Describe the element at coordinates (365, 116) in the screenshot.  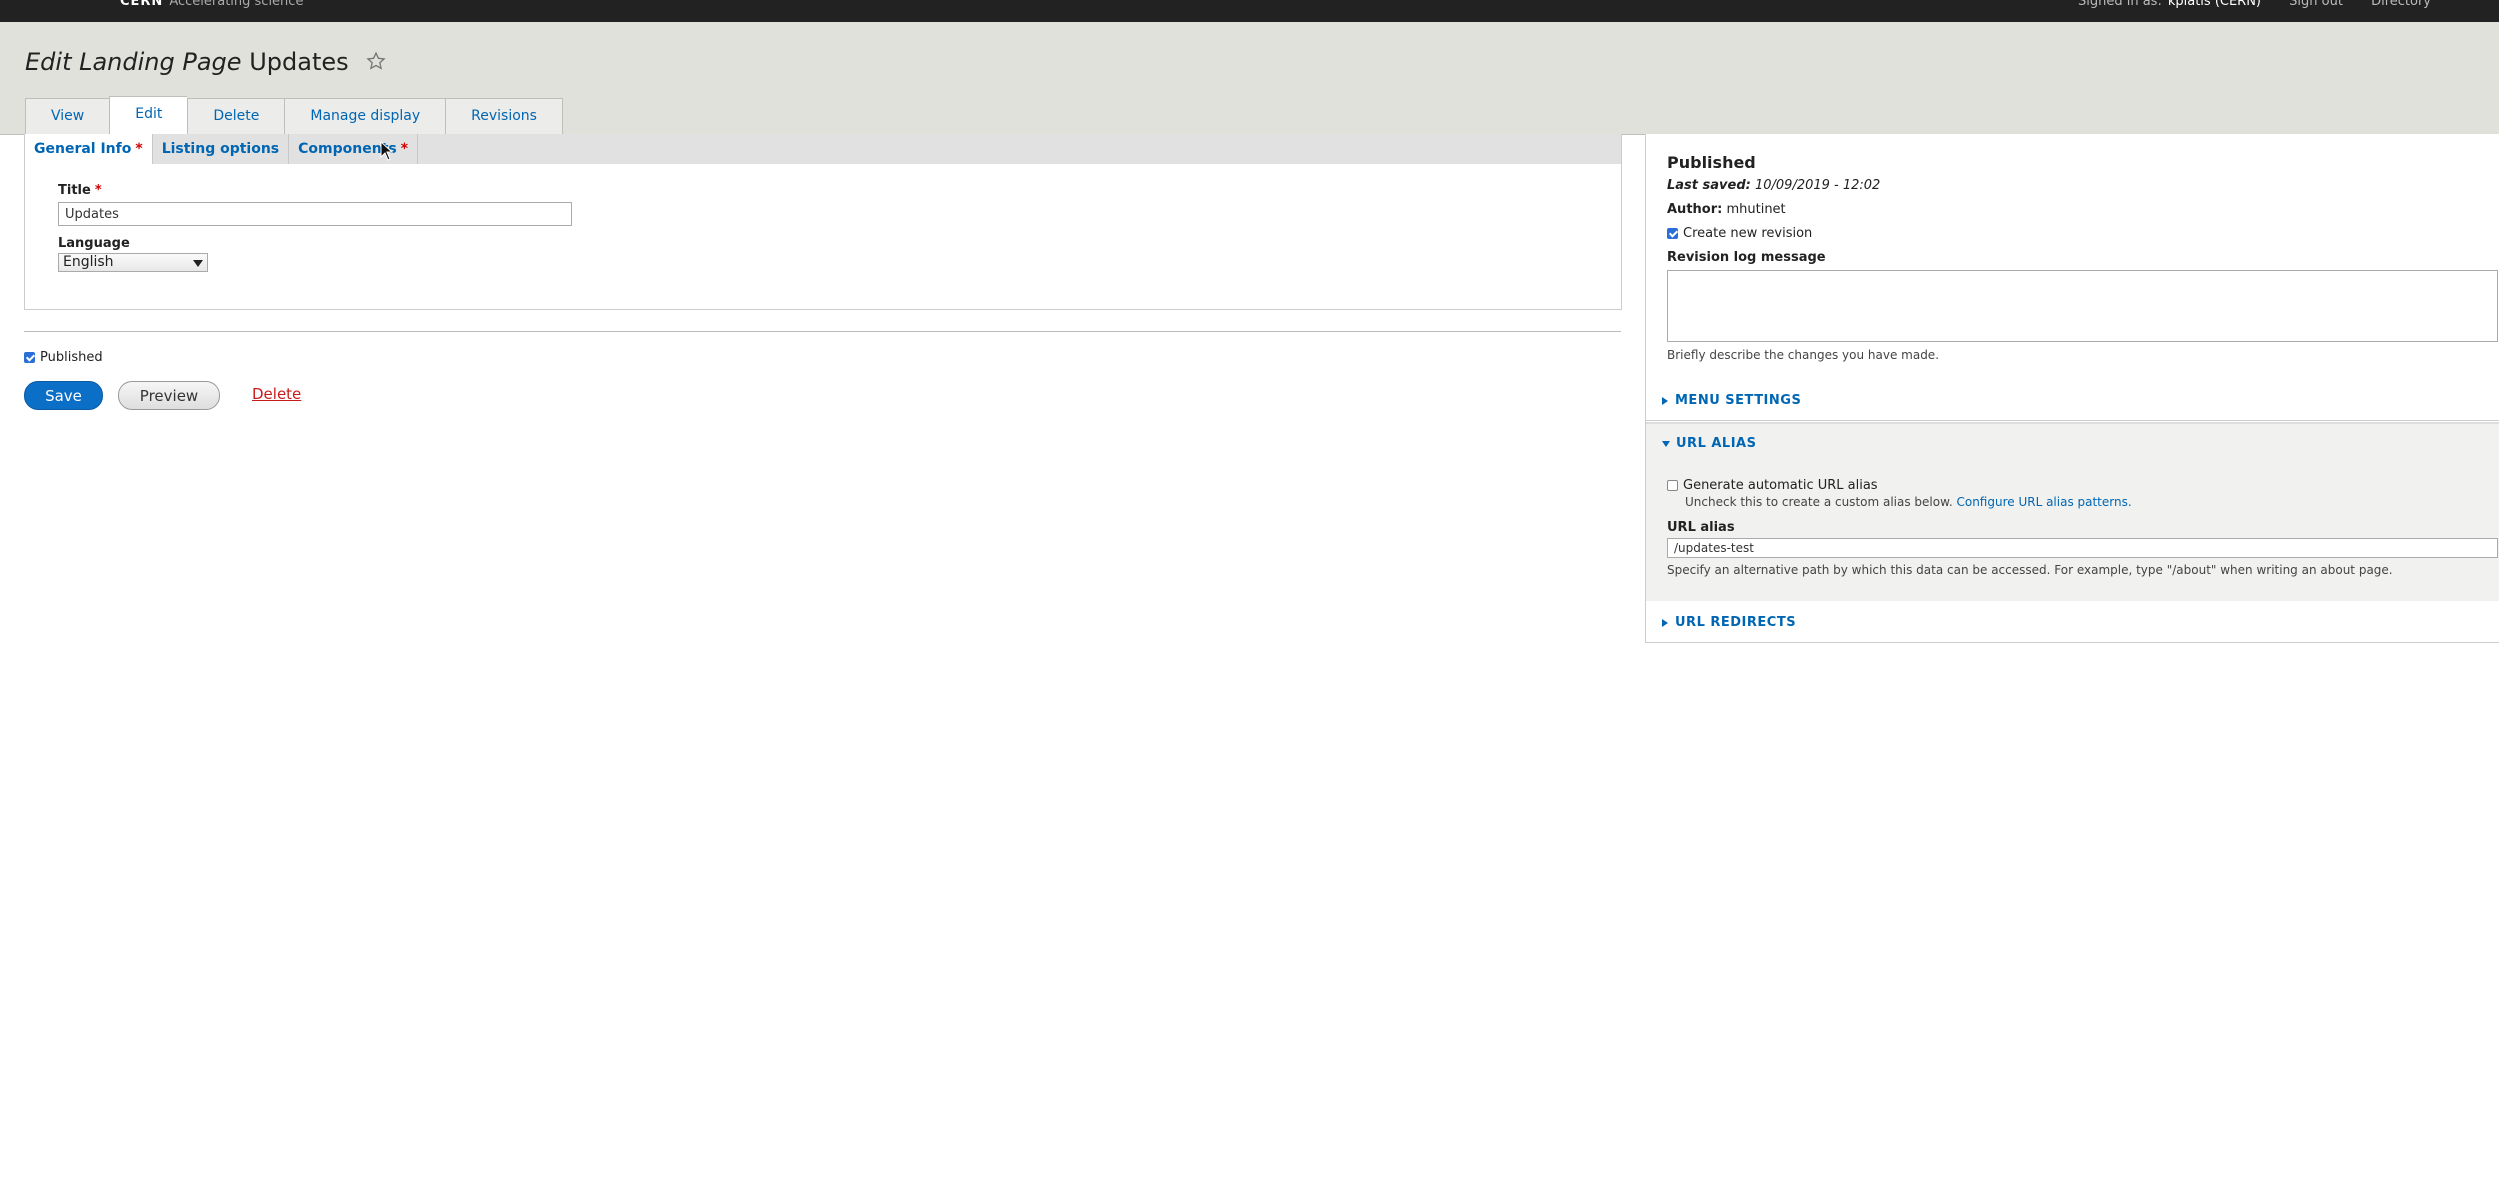
I see `tab-manage-display: Manage display` at that location.